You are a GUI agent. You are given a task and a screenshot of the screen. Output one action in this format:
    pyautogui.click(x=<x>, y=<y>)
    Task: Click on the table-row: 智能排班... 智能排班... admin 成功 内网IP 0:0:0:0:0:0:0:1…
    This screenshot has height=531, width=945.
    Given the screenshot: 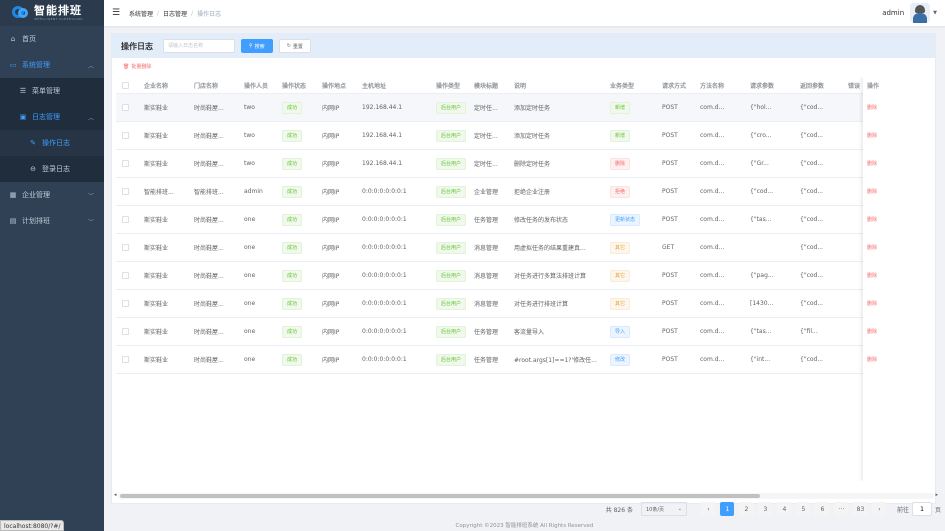 What is the action you would take?
    pyautogui.click(x=525, y=192)
    